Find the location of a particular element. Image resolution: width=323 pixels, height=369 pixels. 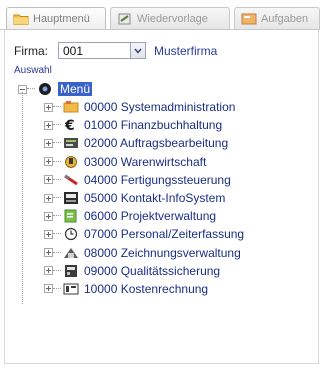

tree-item-label: 05000 Kontakt-InfoSystem is located at coordinates (155, 198).